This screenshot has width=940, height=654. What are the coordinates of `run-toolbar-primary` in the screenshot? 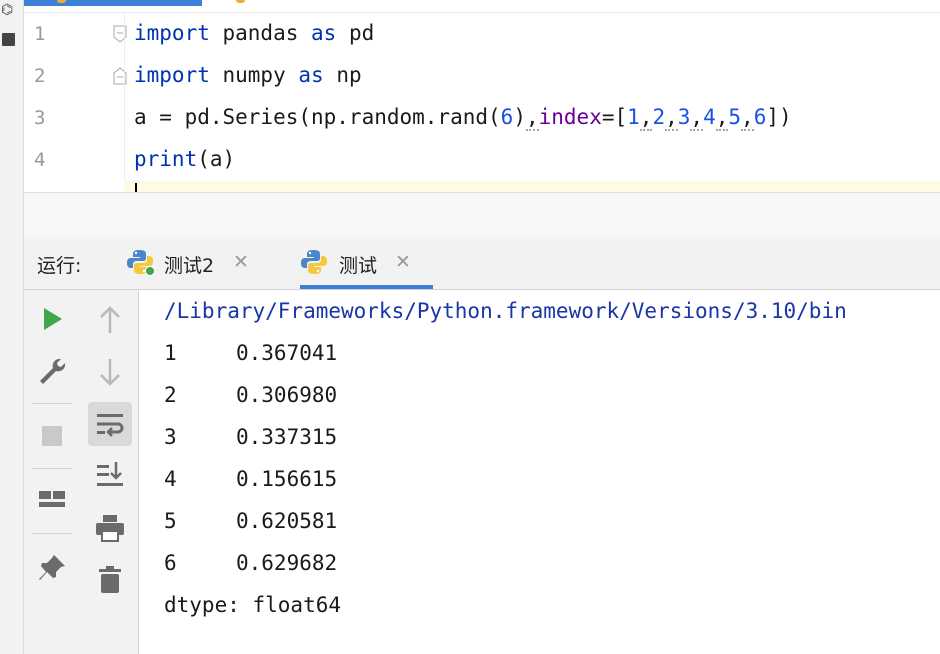 It's located at (52, 472).